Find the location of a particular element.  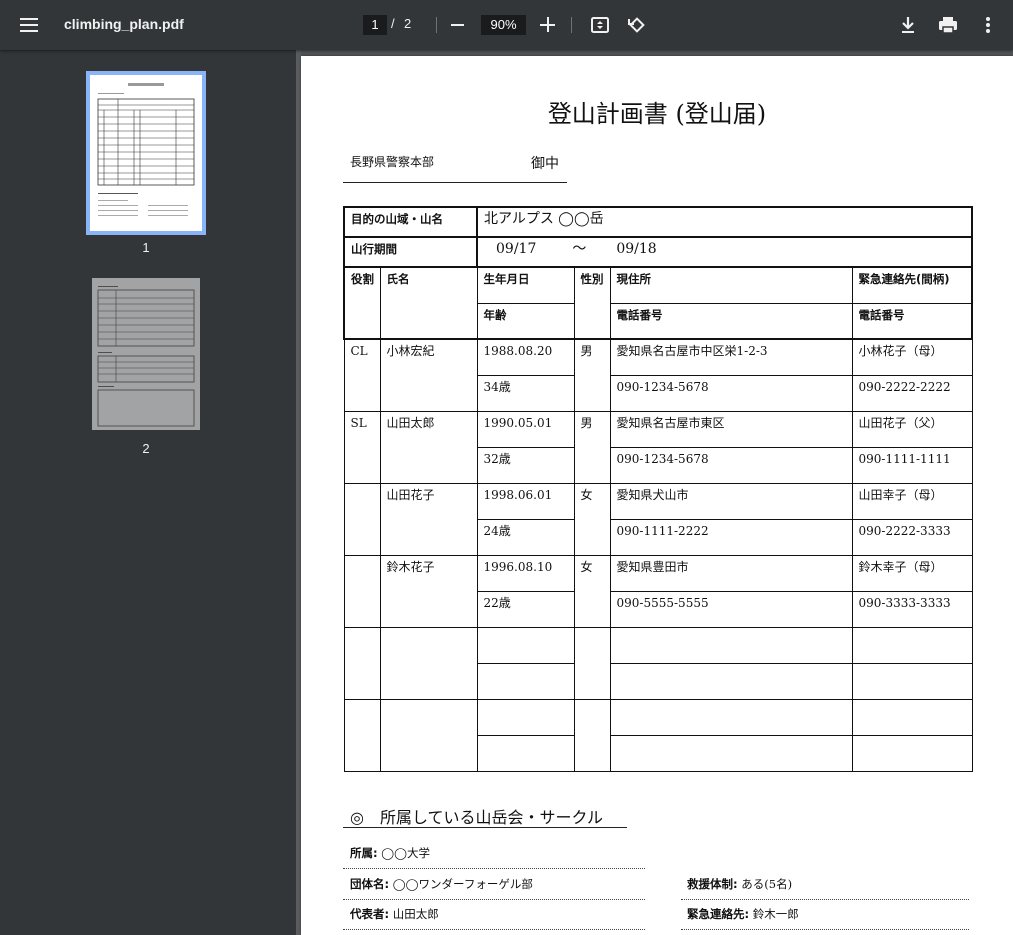

group-value: ◯◯ワンダーフォーゲル部 is located at coordinates (462, 884).